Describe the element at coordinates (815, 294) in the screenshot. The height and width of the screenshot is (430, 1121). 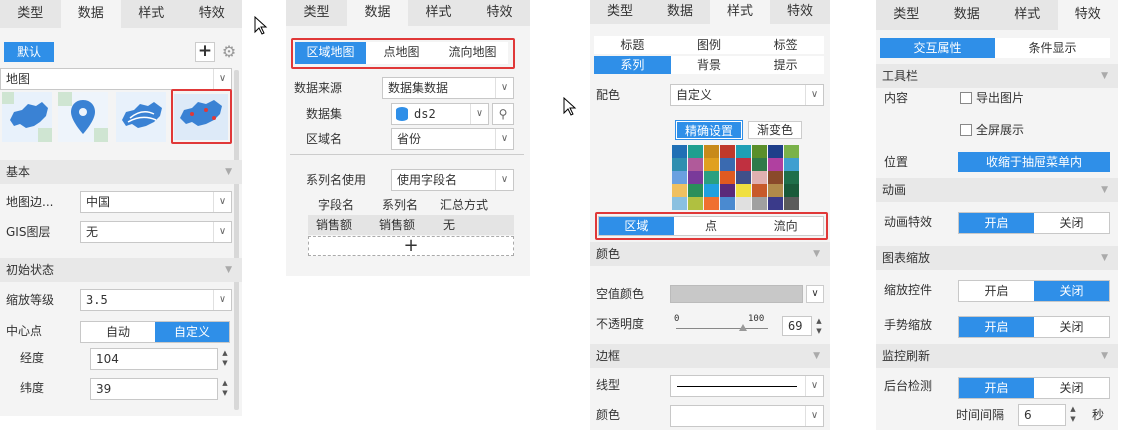
I see `chevron-down-icon: ∨` at that location.